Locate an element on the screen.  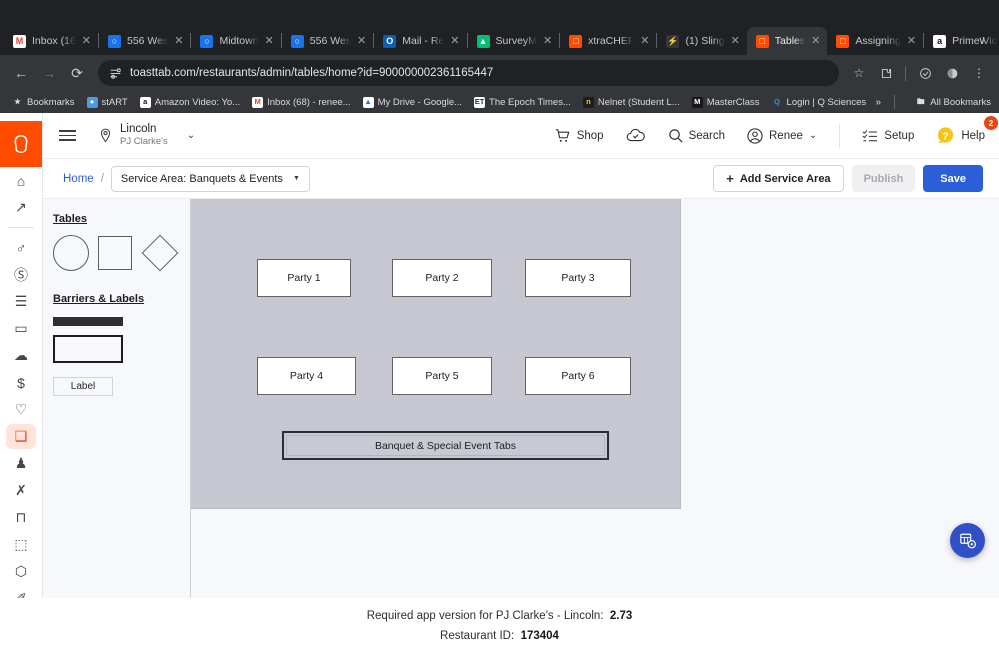
bookmark-item: Q Login | Q Sciences is located at coordinates (819, 102).